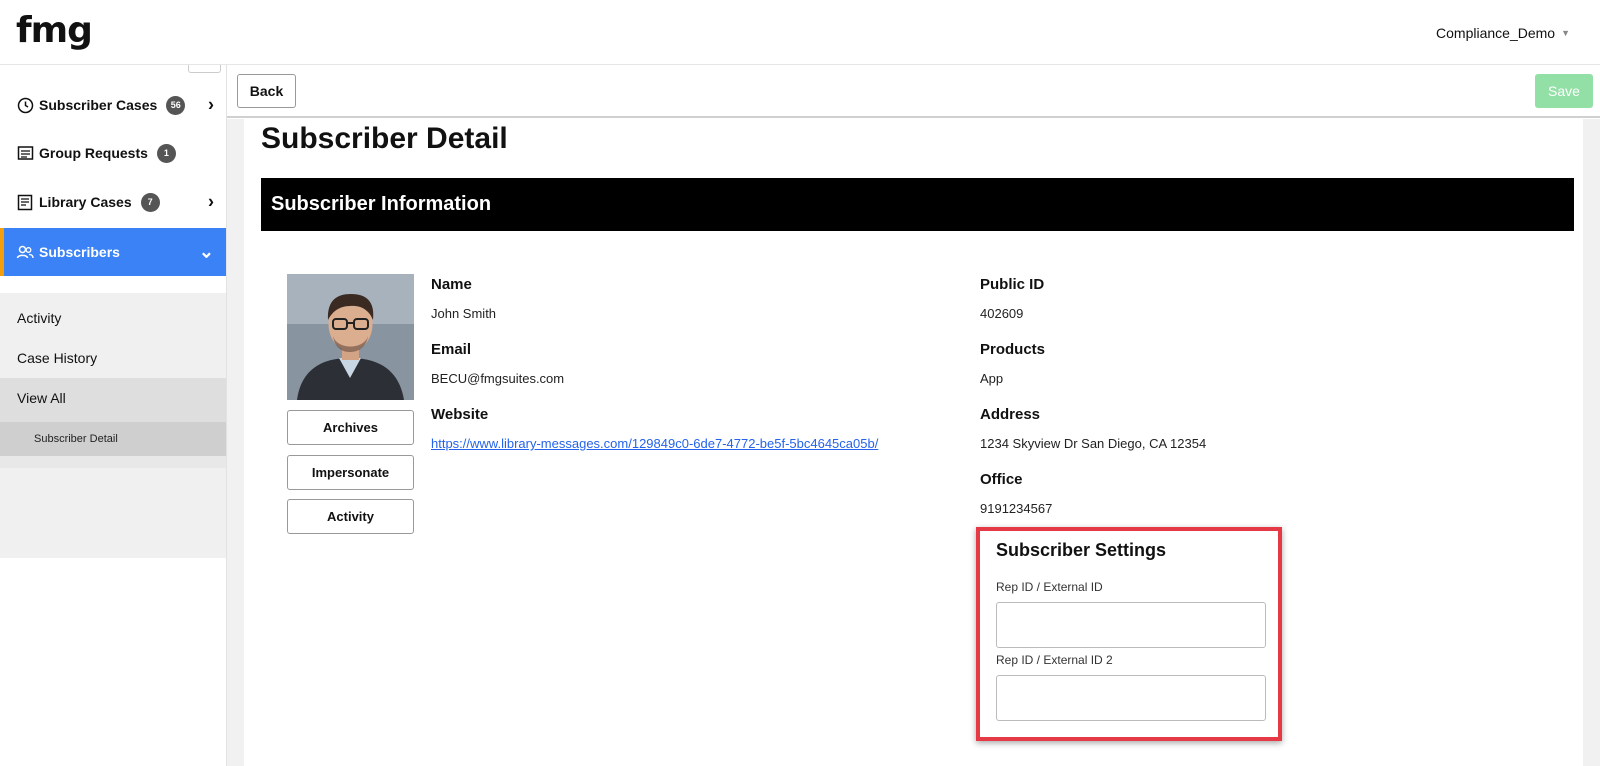 The height and width of the screenshot is (766, 1600). What do you see at coordinates (1013, 349) in the screenshot?
I see `products-label: Products` at bounding box center [1013, 349].